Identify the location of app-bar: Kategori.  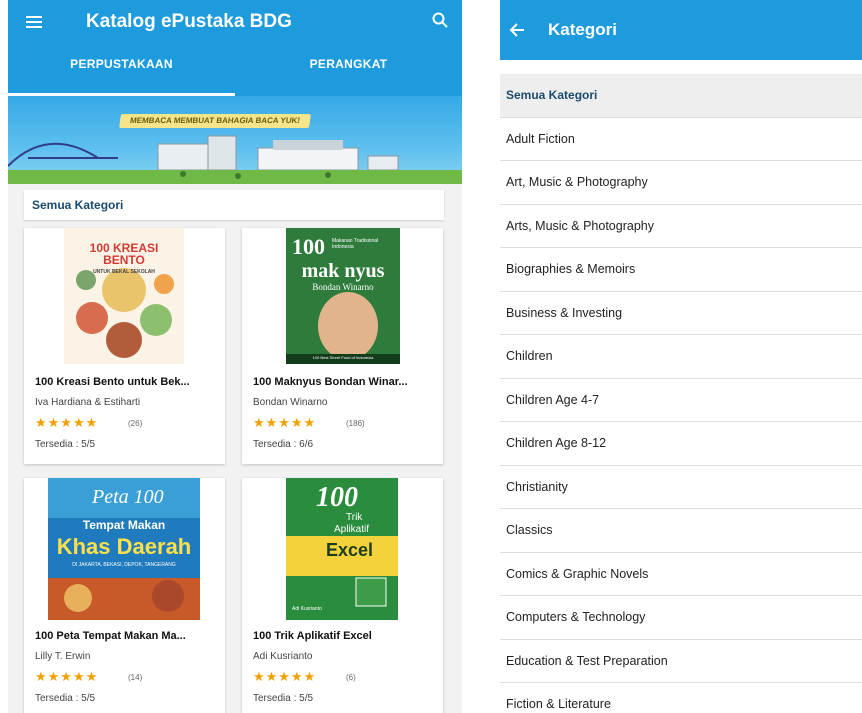
(681, 30).